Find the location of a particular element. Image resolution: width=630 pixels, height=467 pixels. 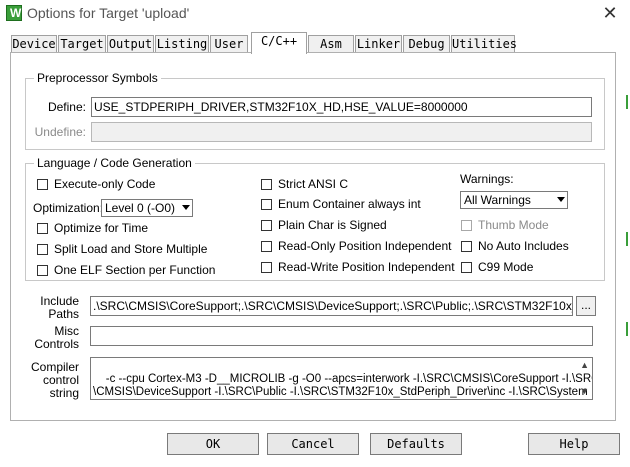

language-code-generation-title: Language / Code Generation is located at coordinates (114, 163).